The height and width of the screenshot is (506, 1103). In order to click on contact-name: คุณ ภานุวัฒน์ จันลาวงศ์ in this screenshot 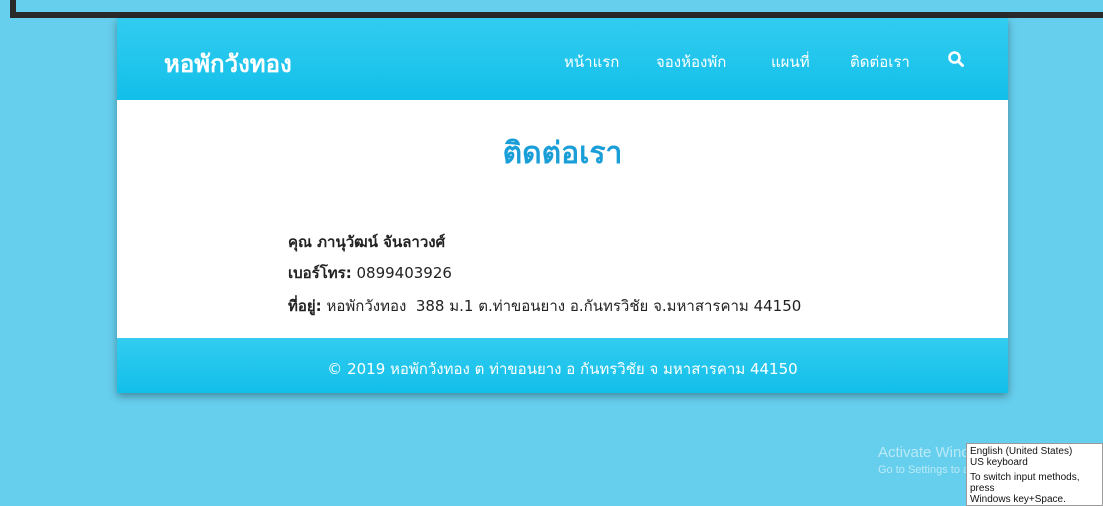, I will do `click(366, 242)`.